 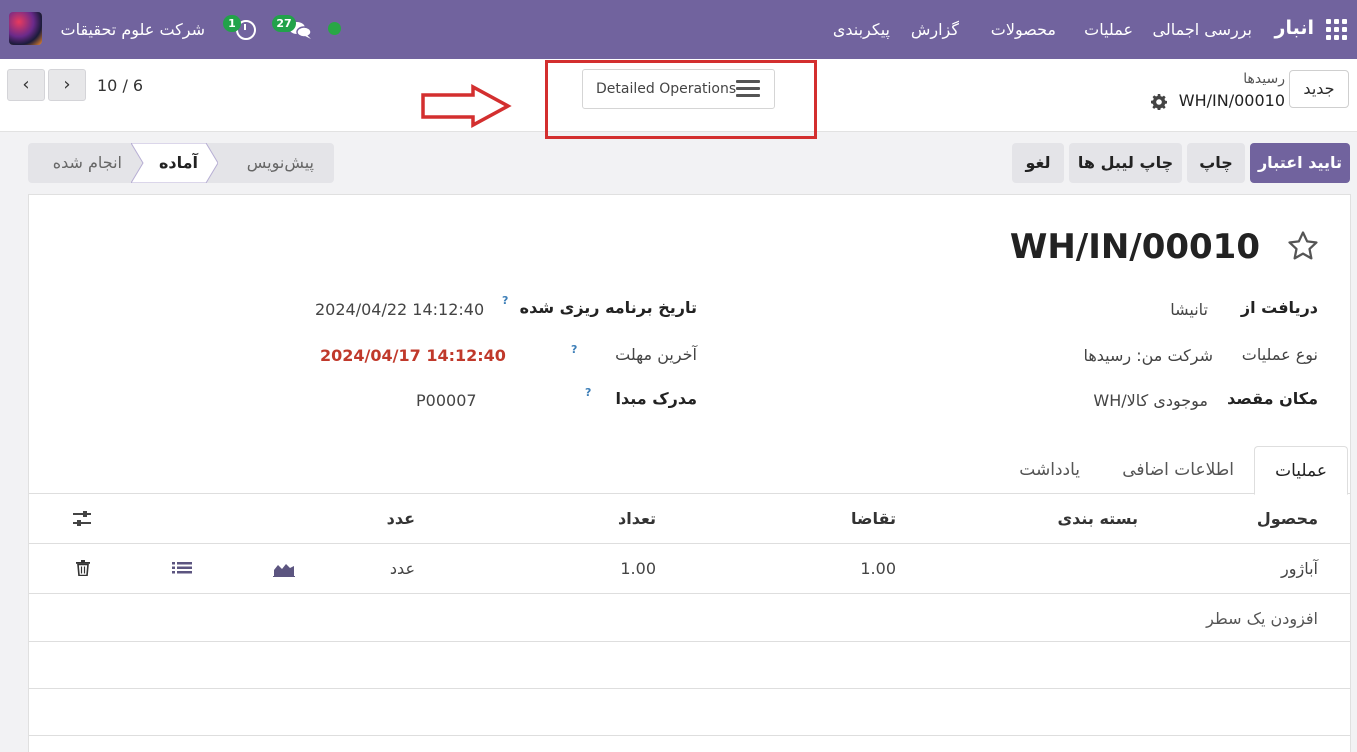 I want to click on cancel-button: لغو, so click(x=1038, y=163).